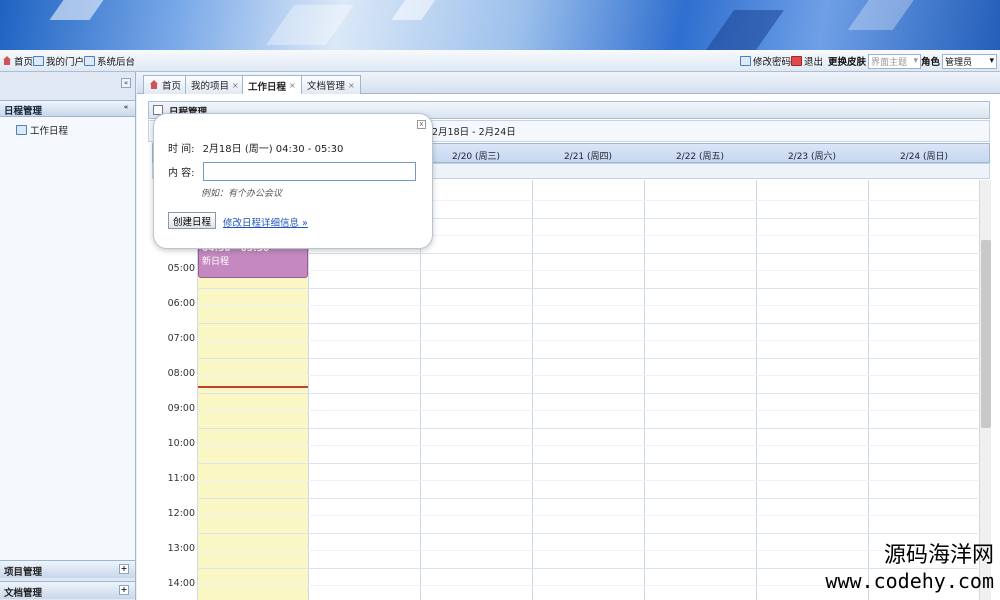 The height and width of the screenshot is (600, 1000). I want to click on time-label: 时 间:, so click(181, 149).